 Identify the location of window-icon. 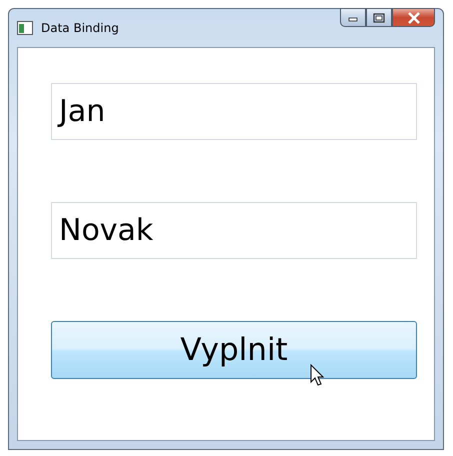
(25, 28).